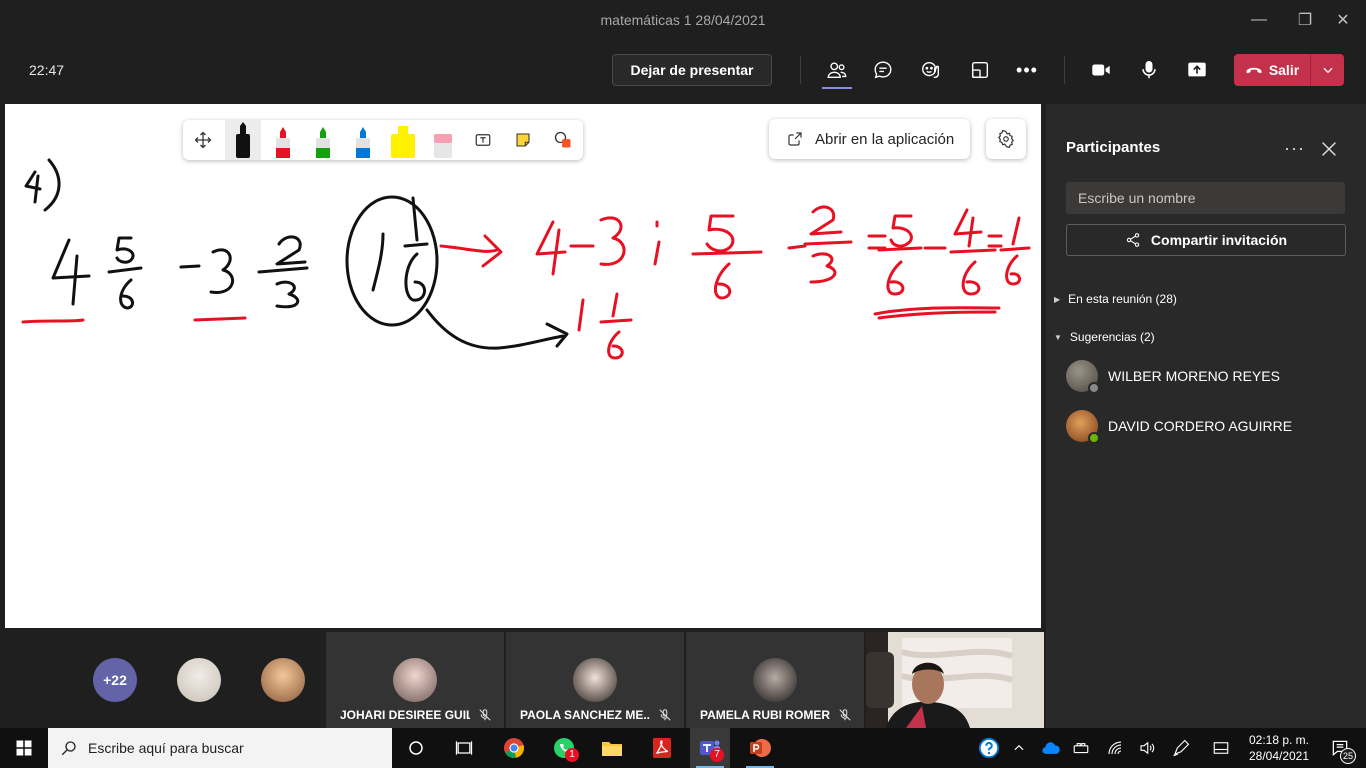 The image size is (1366, 768). What do you see at coordinates (1027, 70) in the screenshot?
I see `more-actions-button: •••` at bounding box center [1027, 70].